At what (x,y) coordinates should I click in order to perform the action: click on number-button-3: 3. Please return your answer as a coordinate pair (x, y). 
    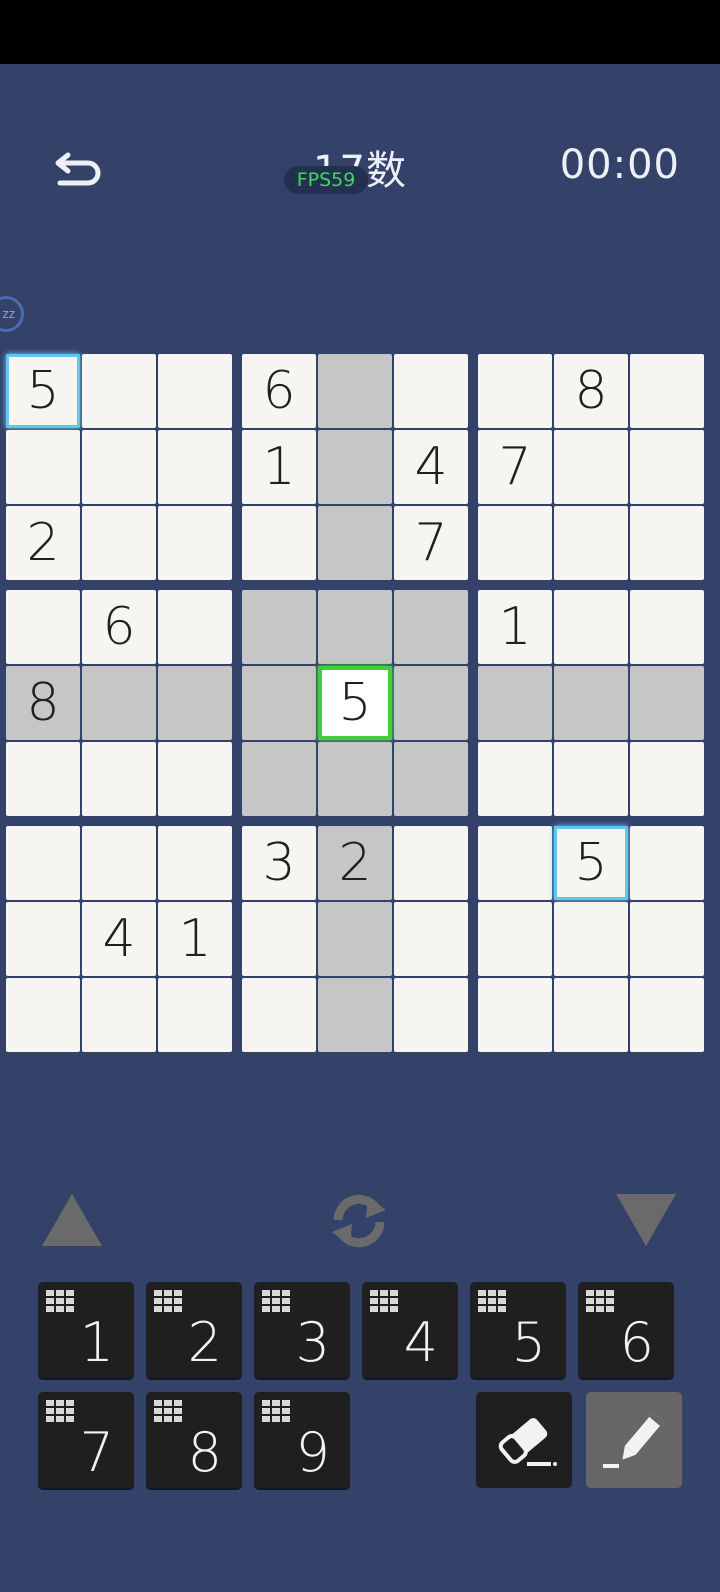
    Looking at the image, I should click on (302, 1330).